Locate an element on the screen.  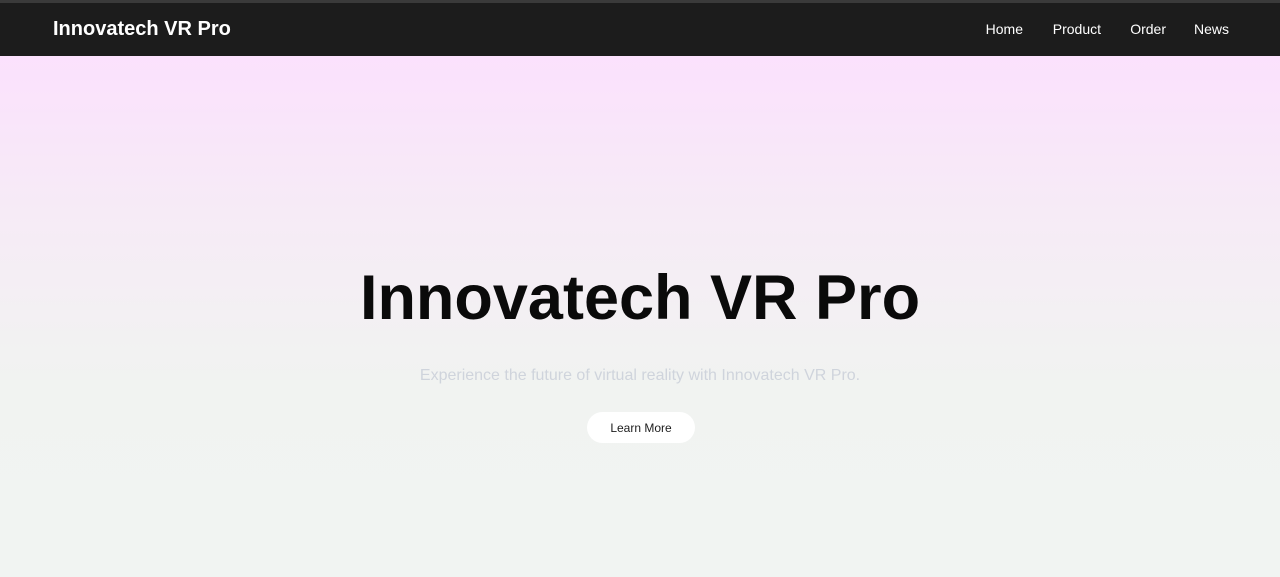
nav-link-home: Home is located at coordinates (1004, 29).